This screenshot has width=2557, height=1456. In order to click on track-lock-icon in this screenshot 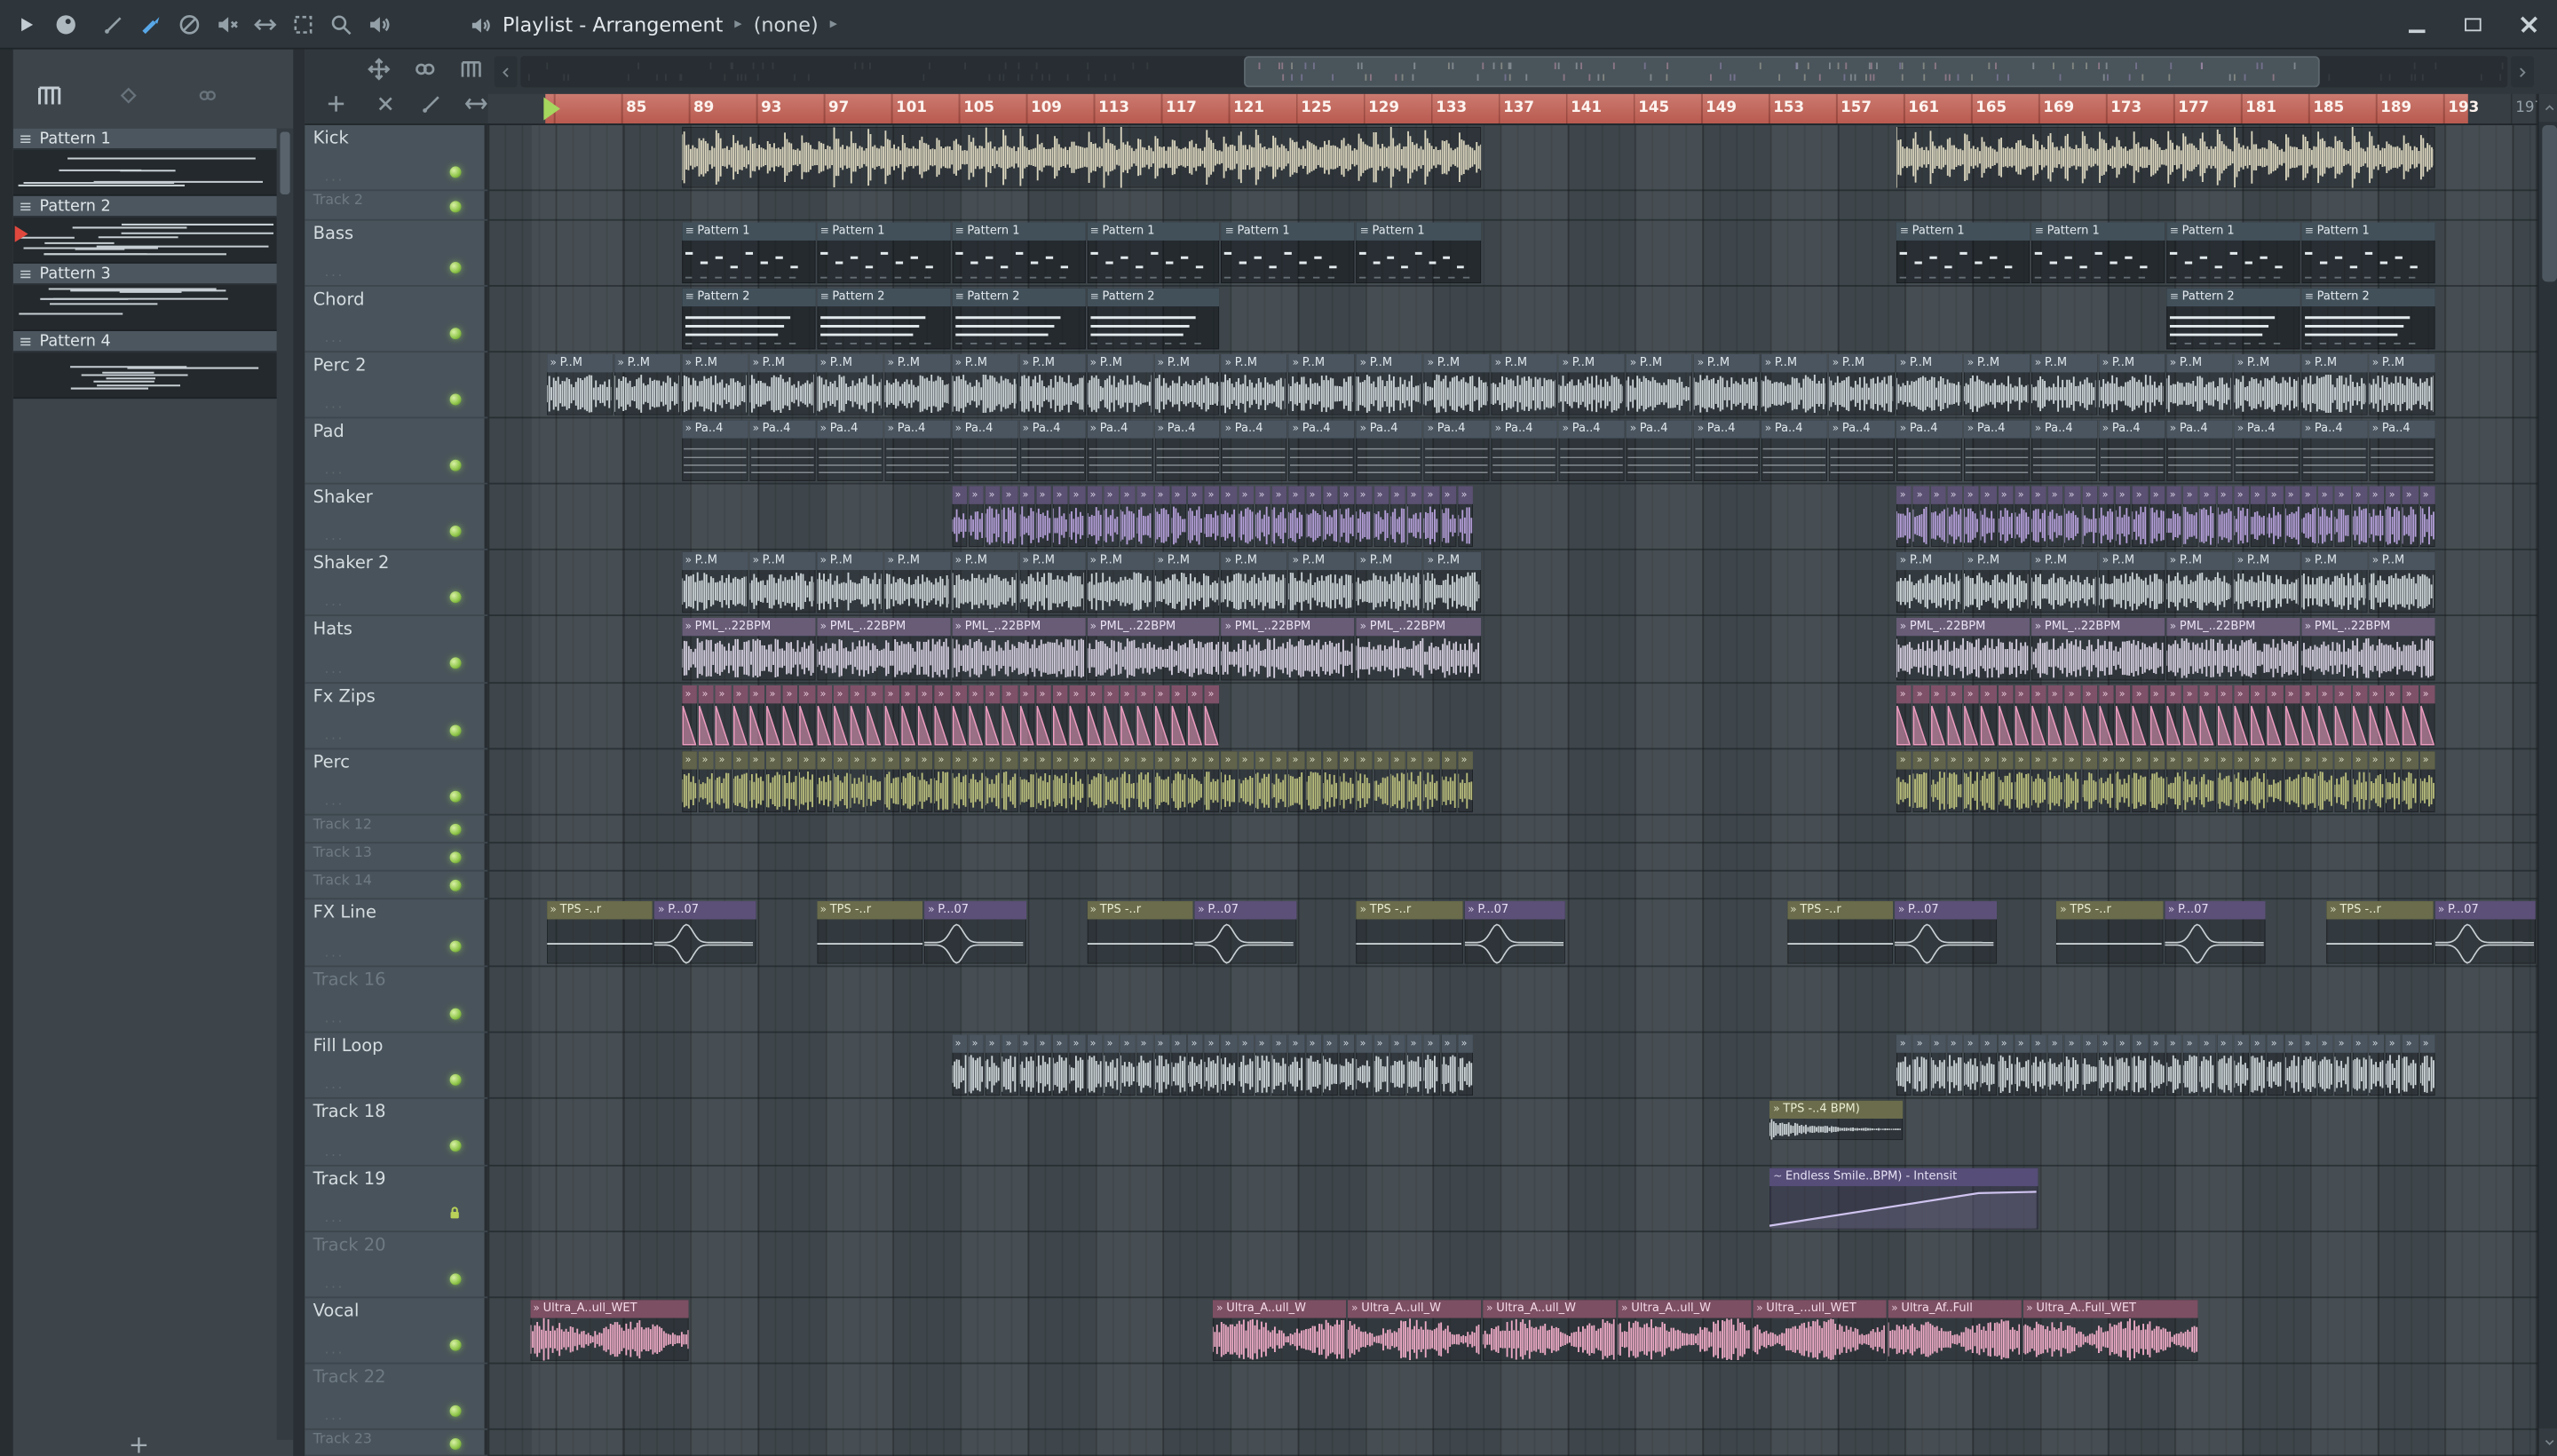, I will do `click(455, 1212)`.